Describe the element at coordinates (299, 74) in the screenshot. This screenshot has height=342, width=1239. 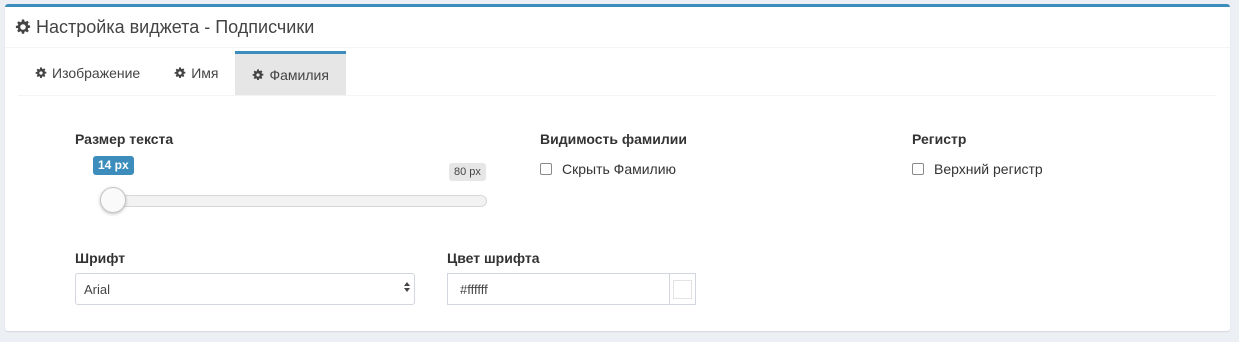
I see `tab-surname-label: Фамилия` at that location.